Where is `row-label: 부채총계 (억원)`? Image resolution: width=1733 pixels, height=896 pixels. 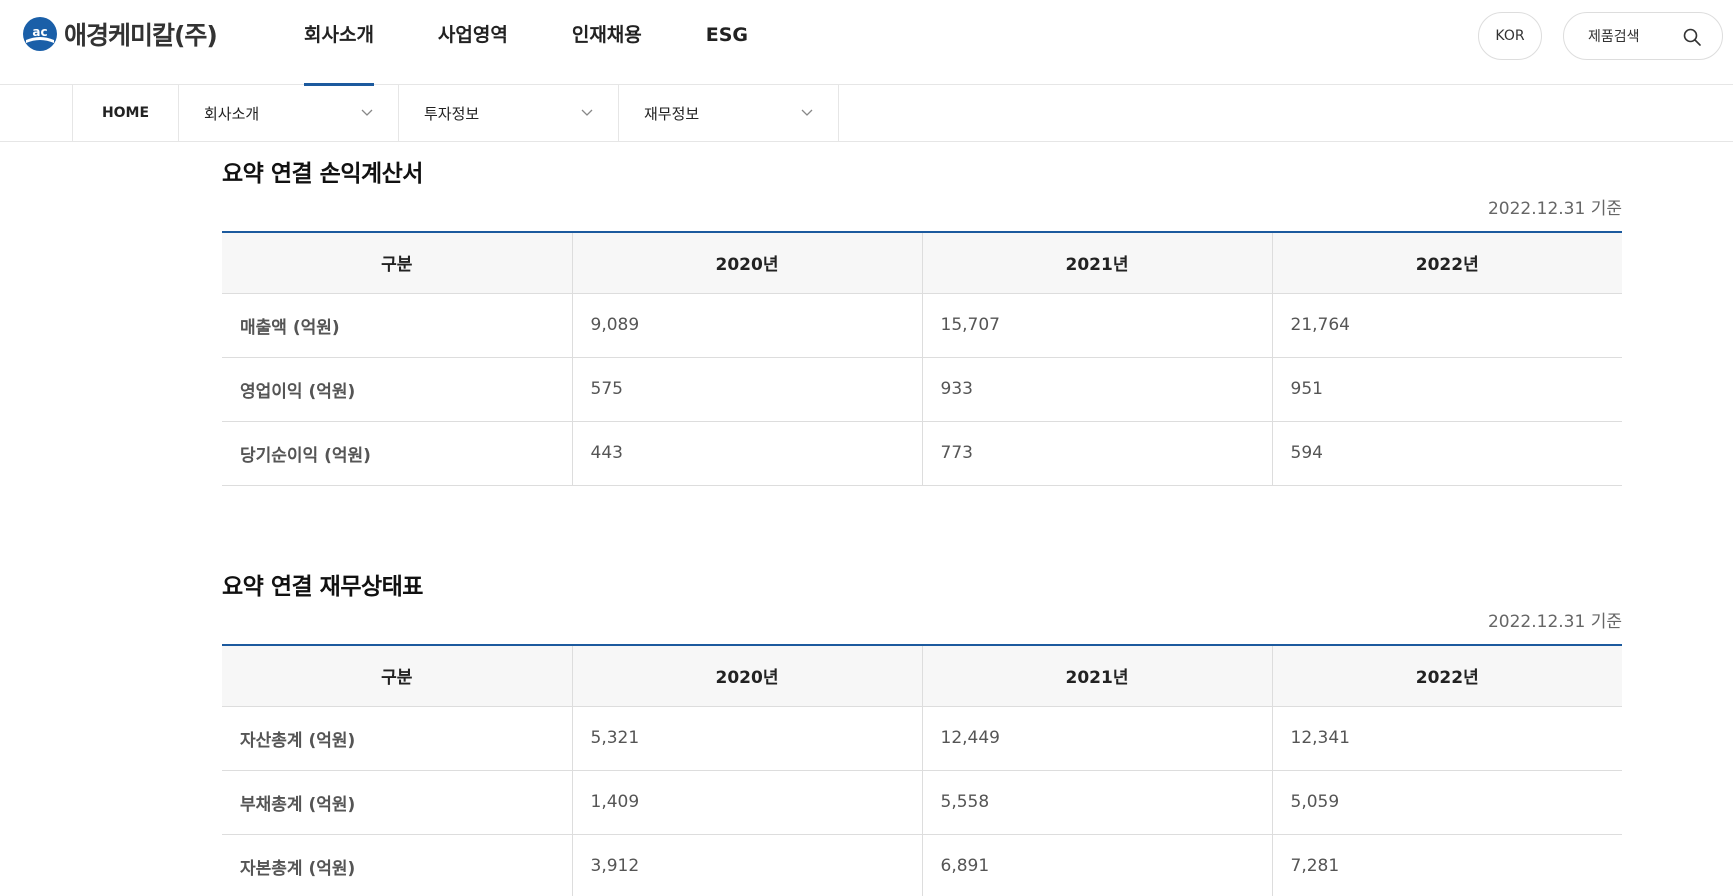
row-label: 부채총계 (억원) is located at coordinates (397, 802).